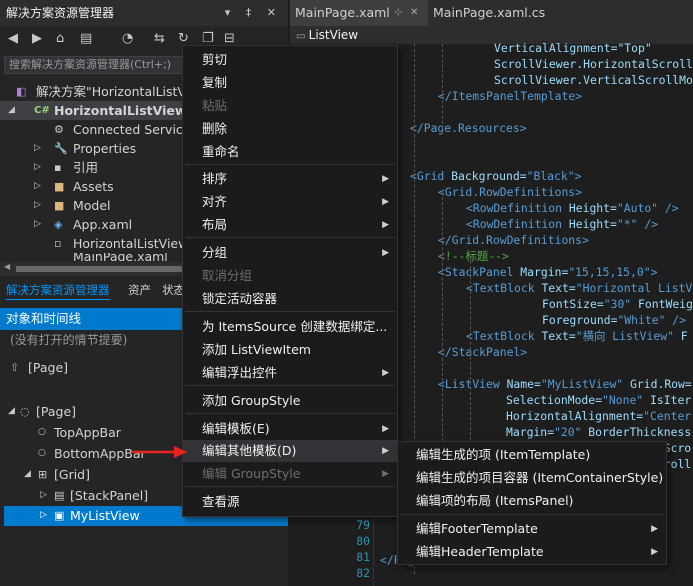 The height and width of the screenshot is (586, 693). What do you see at coordinates (256, 349) in the screenshot?
I see `menu-item-label: 添加 ListViewItem` at bounding box center [256, 349].